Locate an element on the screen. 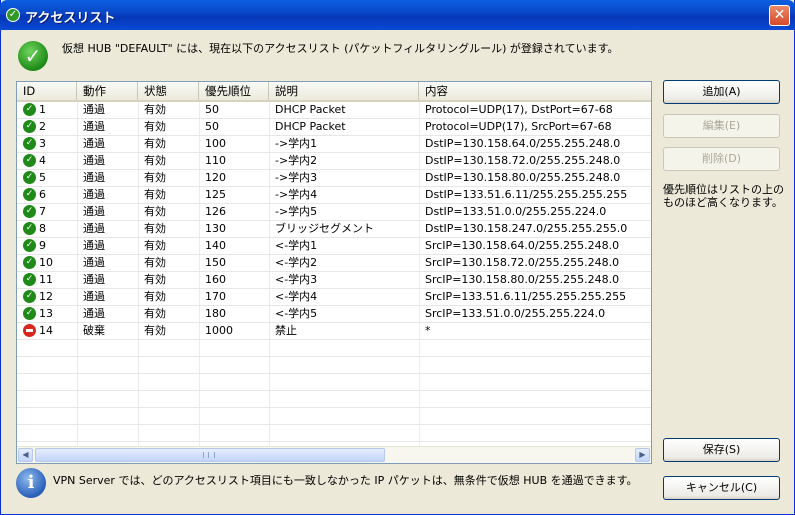 Image resolution: width=795 pixels, height=515 pixels. row-id: 3 is located at coordinates (42, 143).